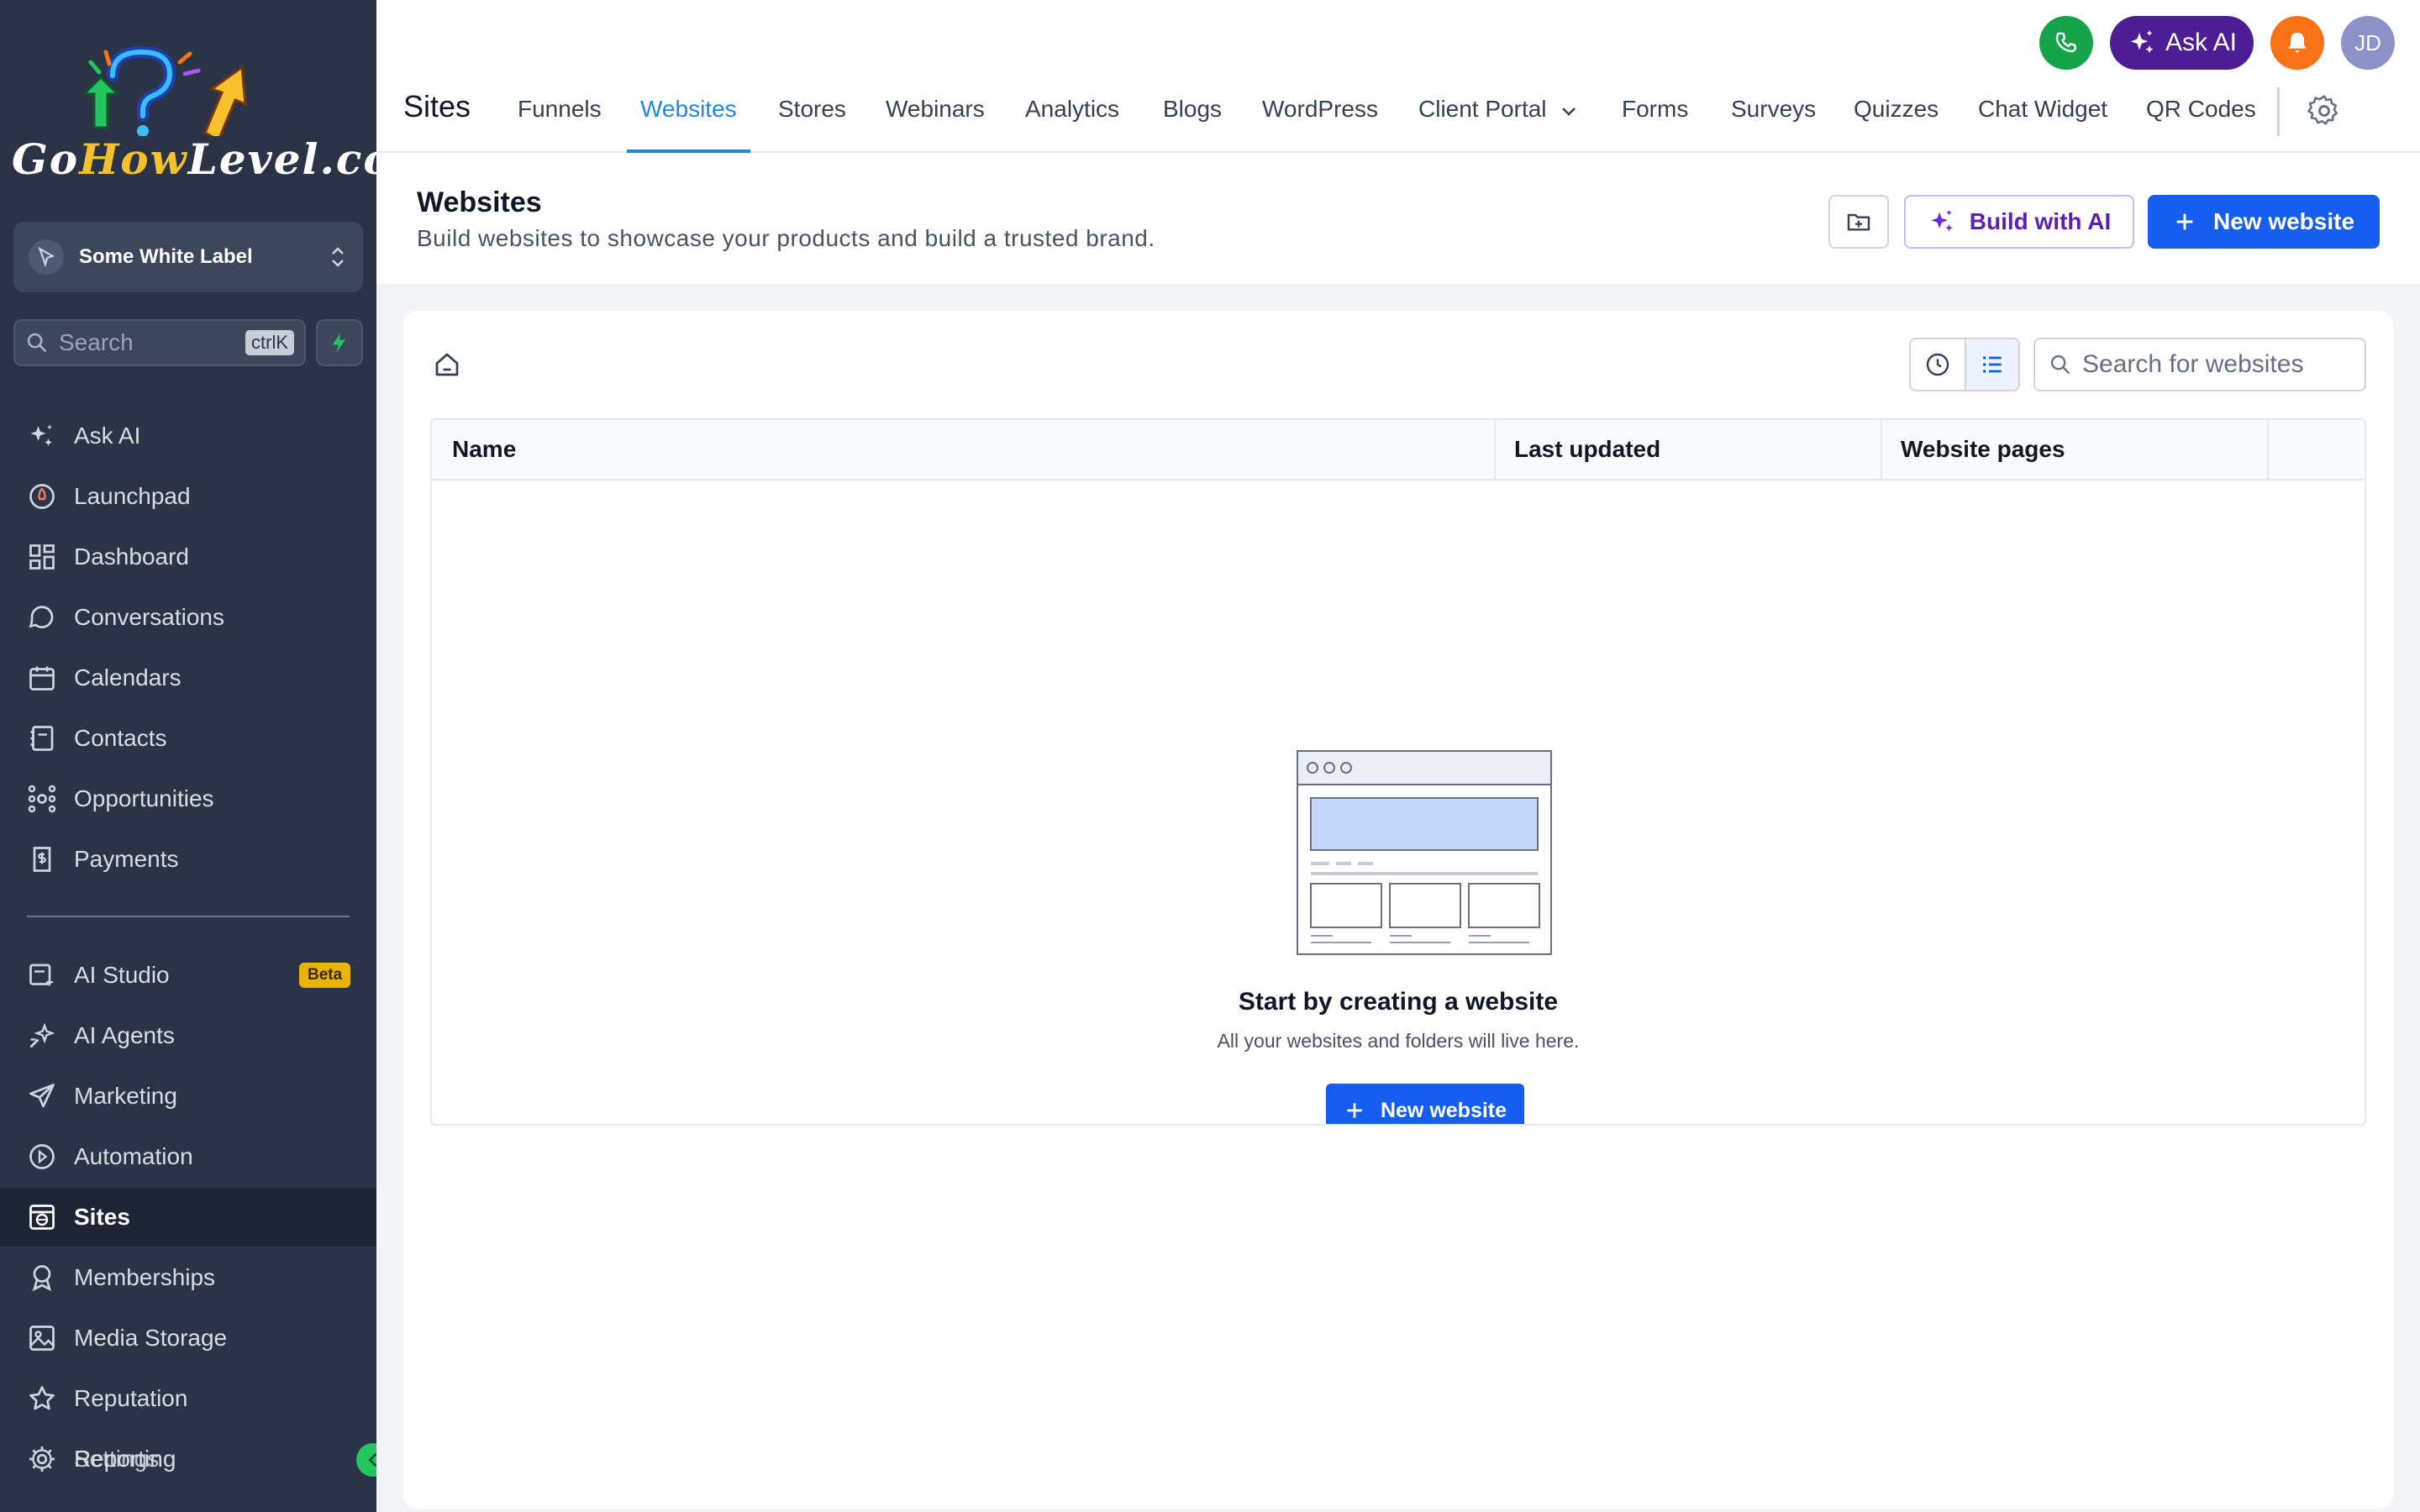  I want to click on sidebar-item-marketing: Marketing, so click(188, 1096).